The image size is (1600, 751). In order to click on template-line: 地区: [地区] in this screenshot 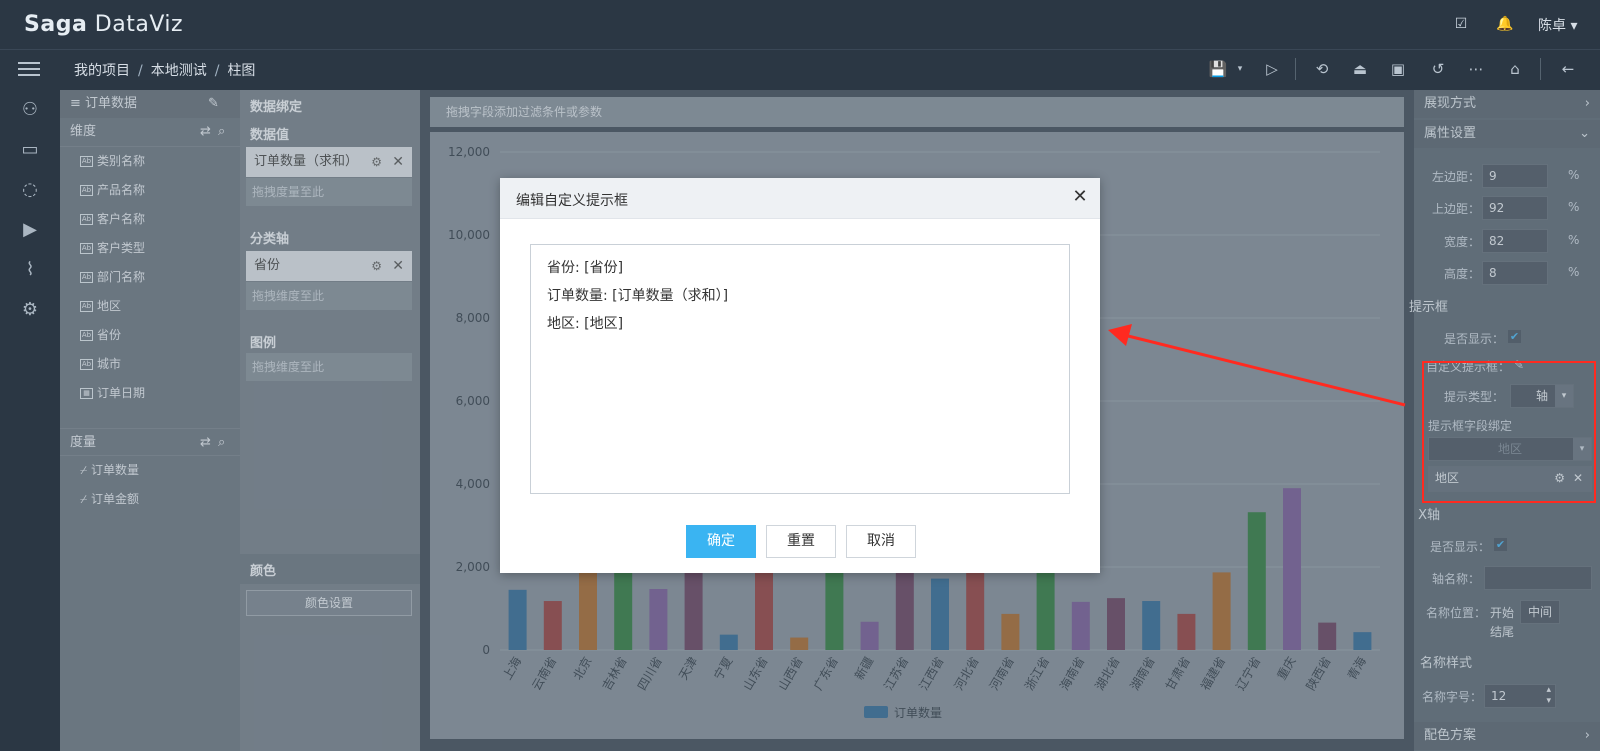, I will do `click(585, 324)`.